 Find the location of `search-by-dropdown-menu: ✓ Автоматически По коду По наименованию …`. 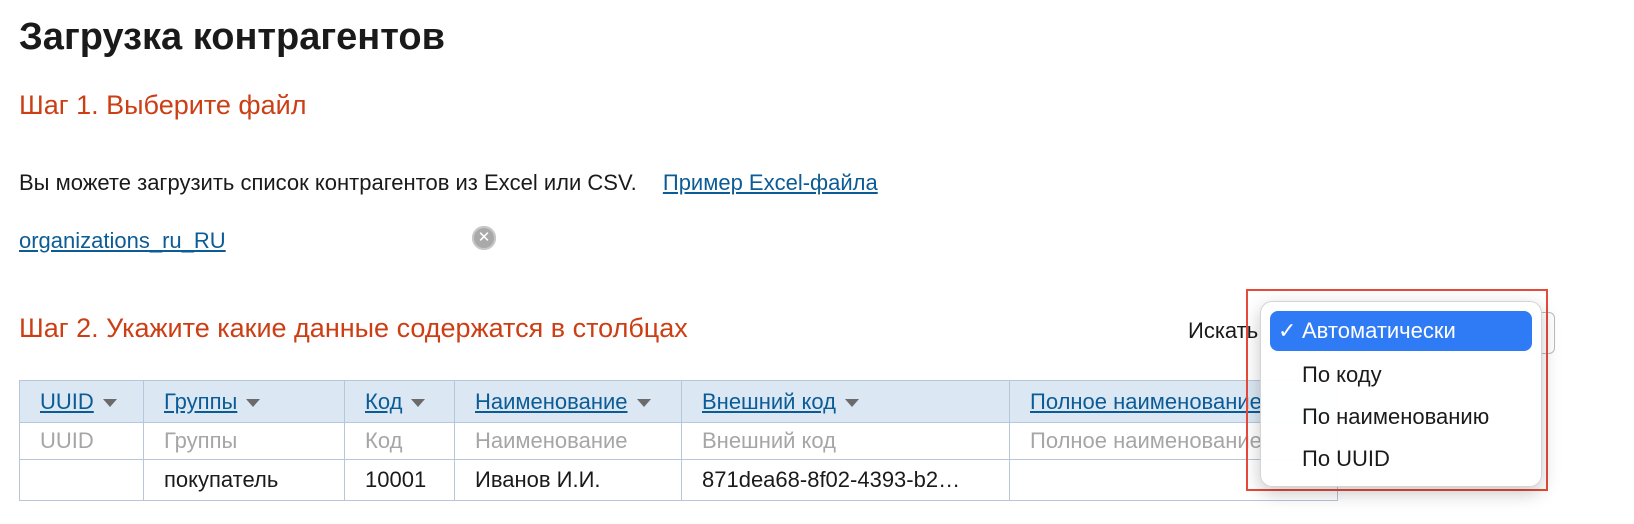

search-by-dropdown-menu: ✓ Автоматически По коду По наименованию … is located at coordinates (1401, 394).